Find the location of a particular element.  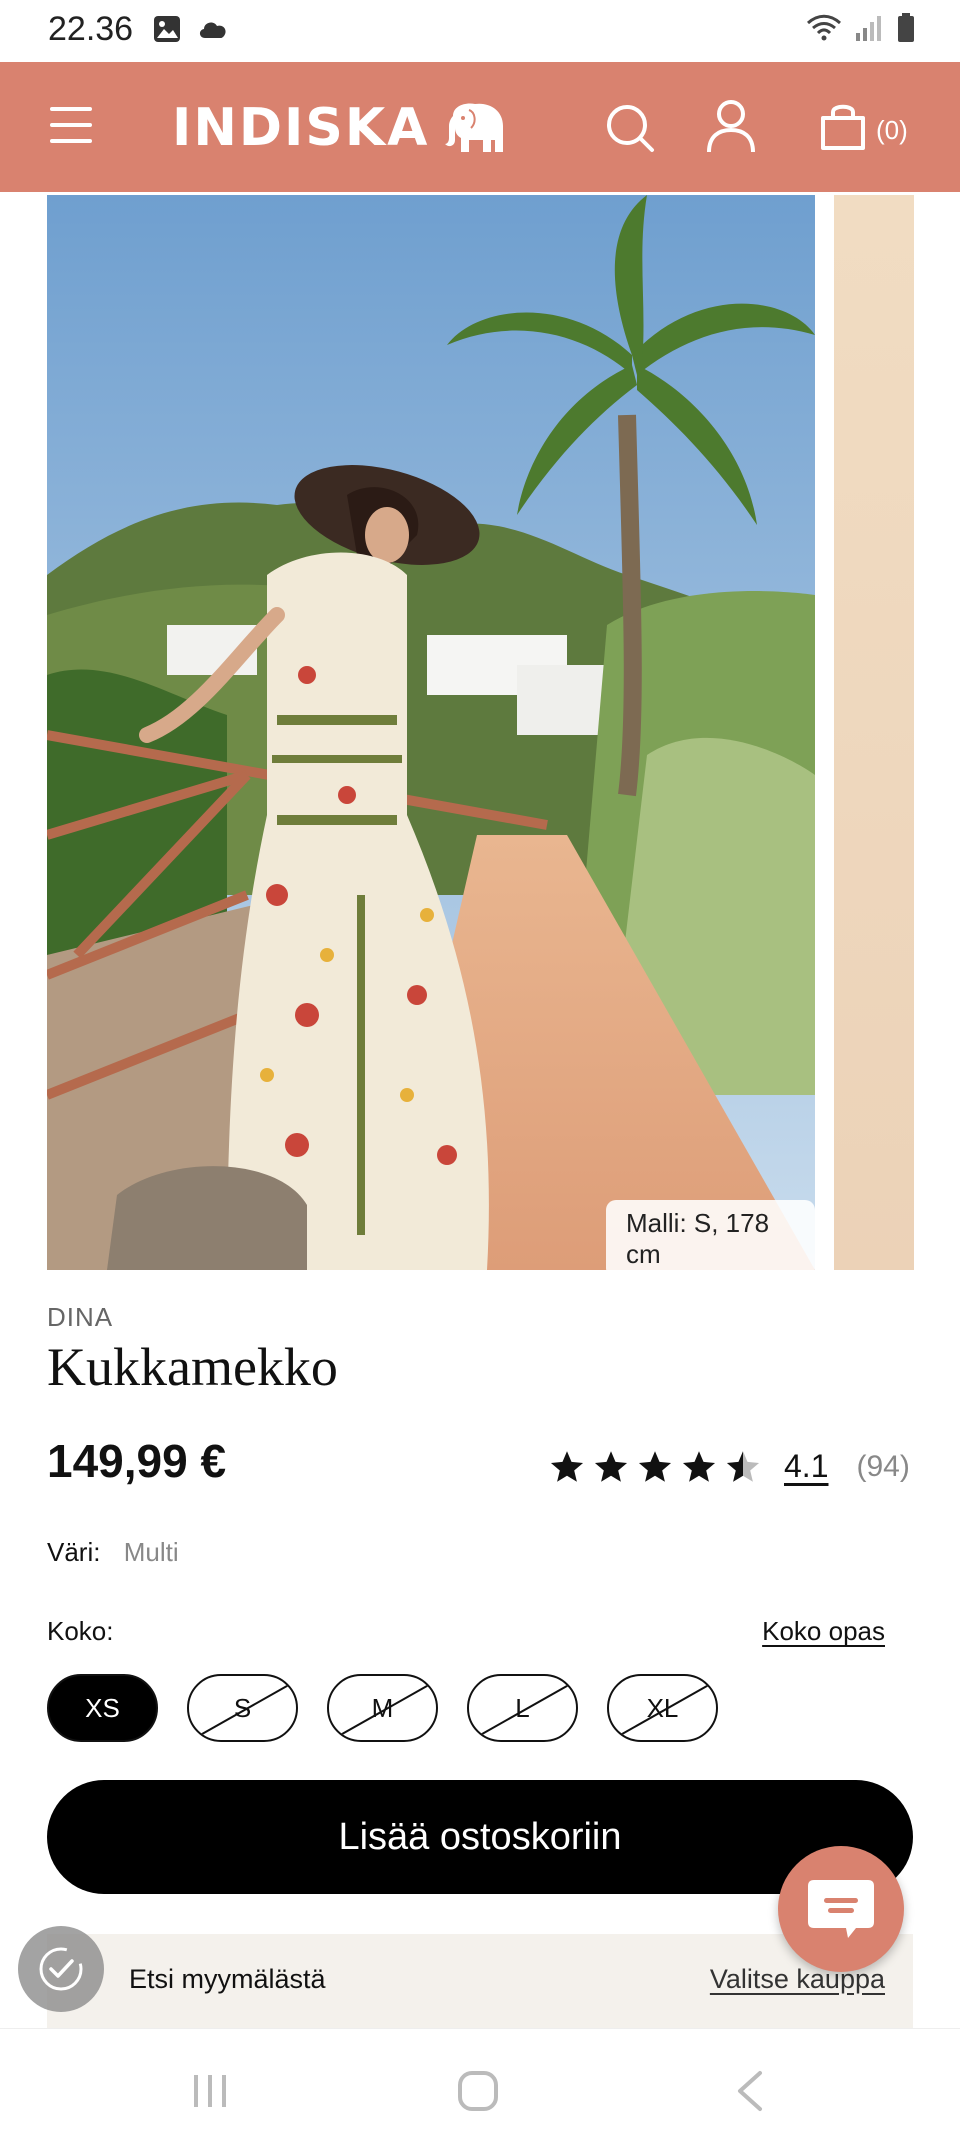

cart-button: (0) is located at coordinates (863, 126).